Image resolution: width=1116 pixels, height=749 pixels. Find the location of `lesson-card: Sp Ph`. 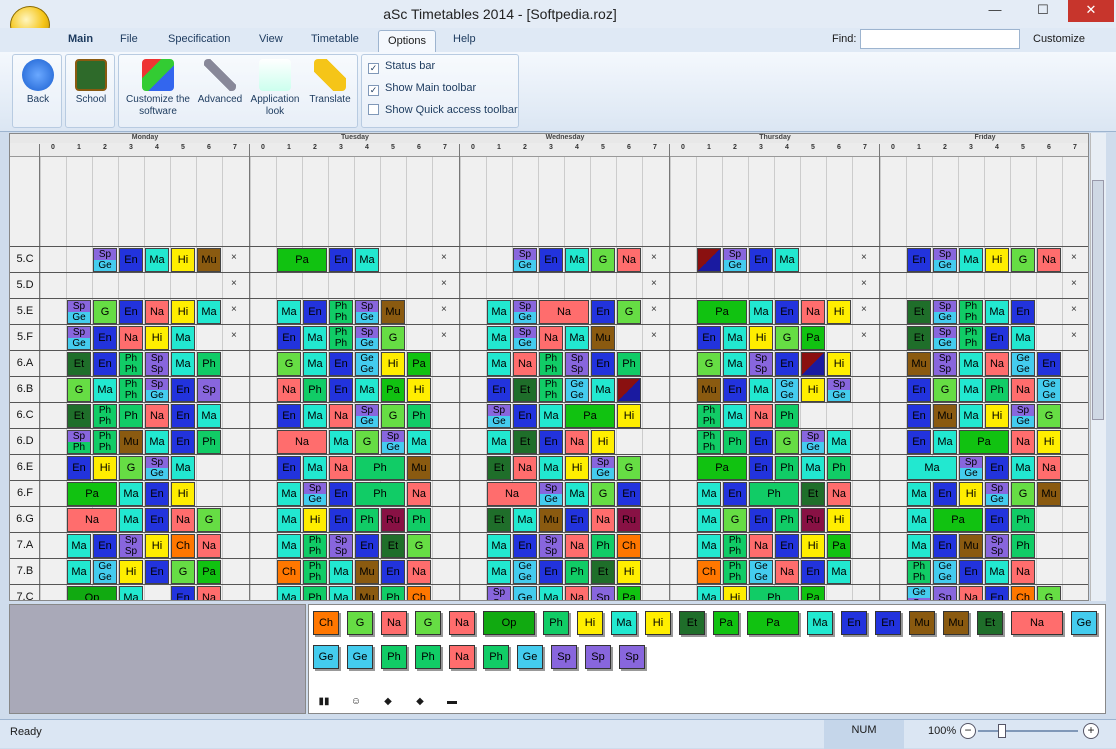

lesson-card: Sp Ph is located at coordinates (79, 442).